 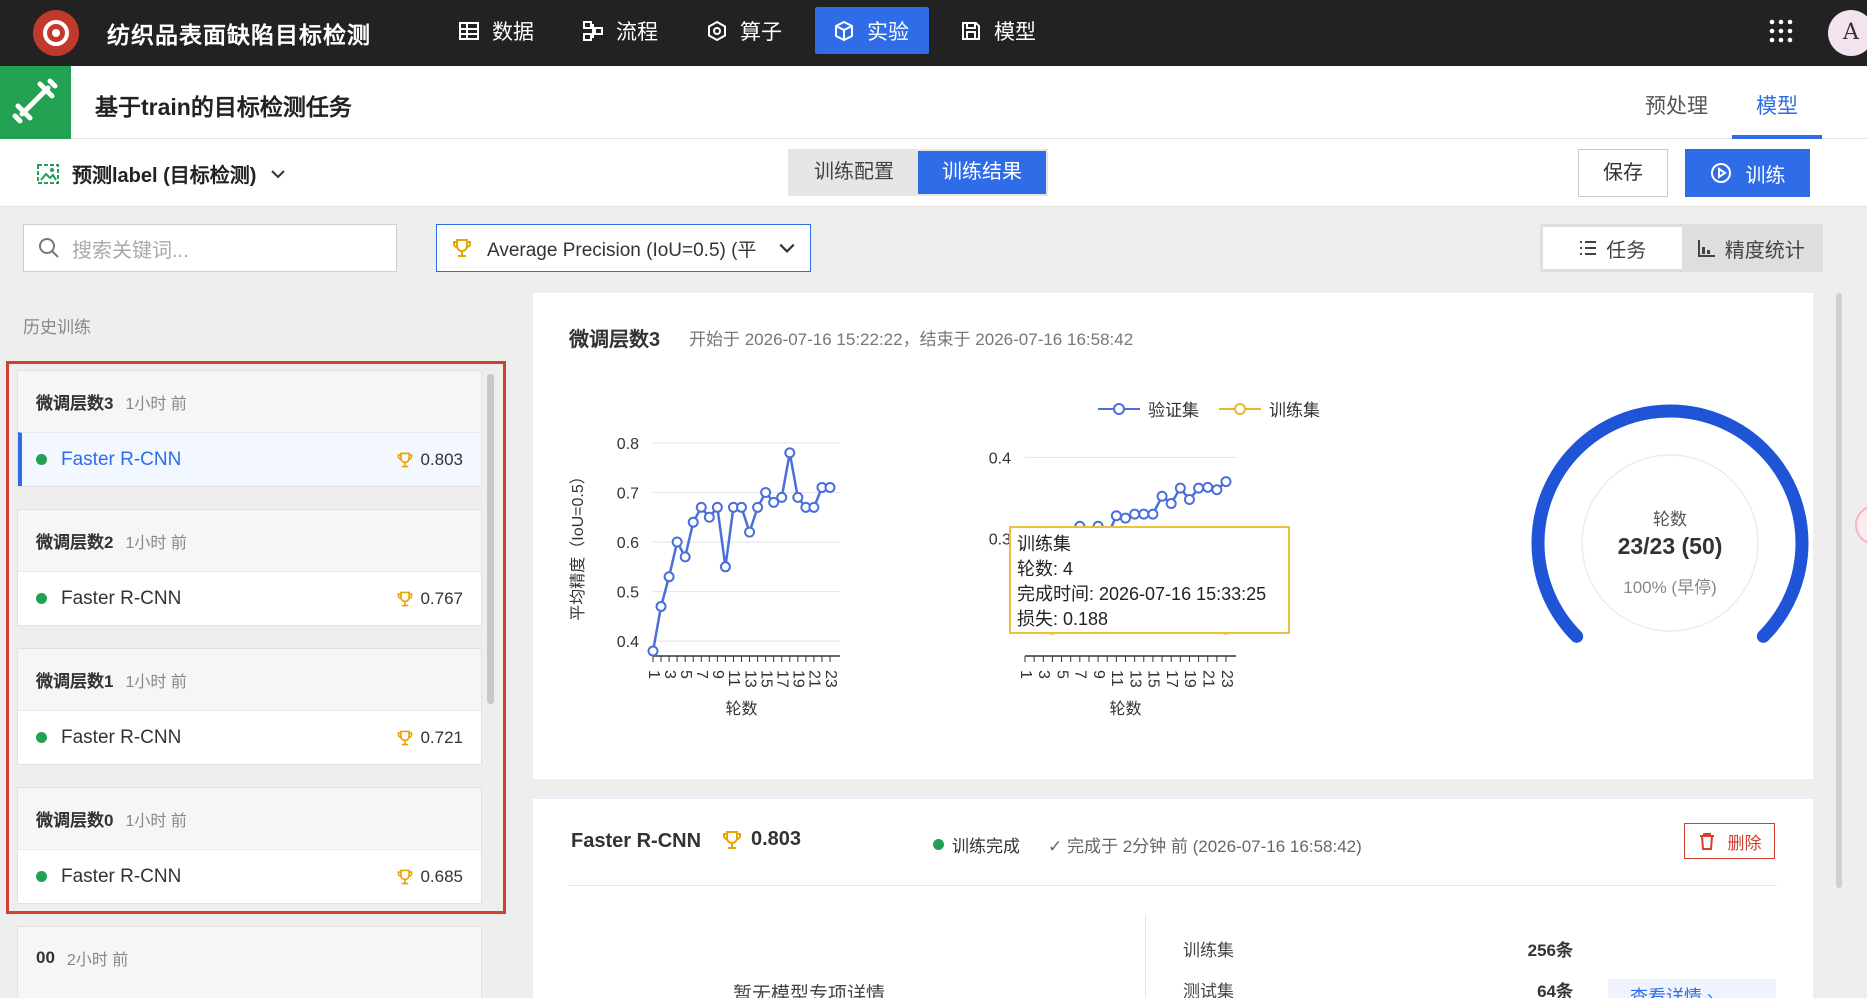 What do you see at coordinates (776, 839) in the screenshot?
I see `score-value: 0.803` at bounding box center [776, 839].